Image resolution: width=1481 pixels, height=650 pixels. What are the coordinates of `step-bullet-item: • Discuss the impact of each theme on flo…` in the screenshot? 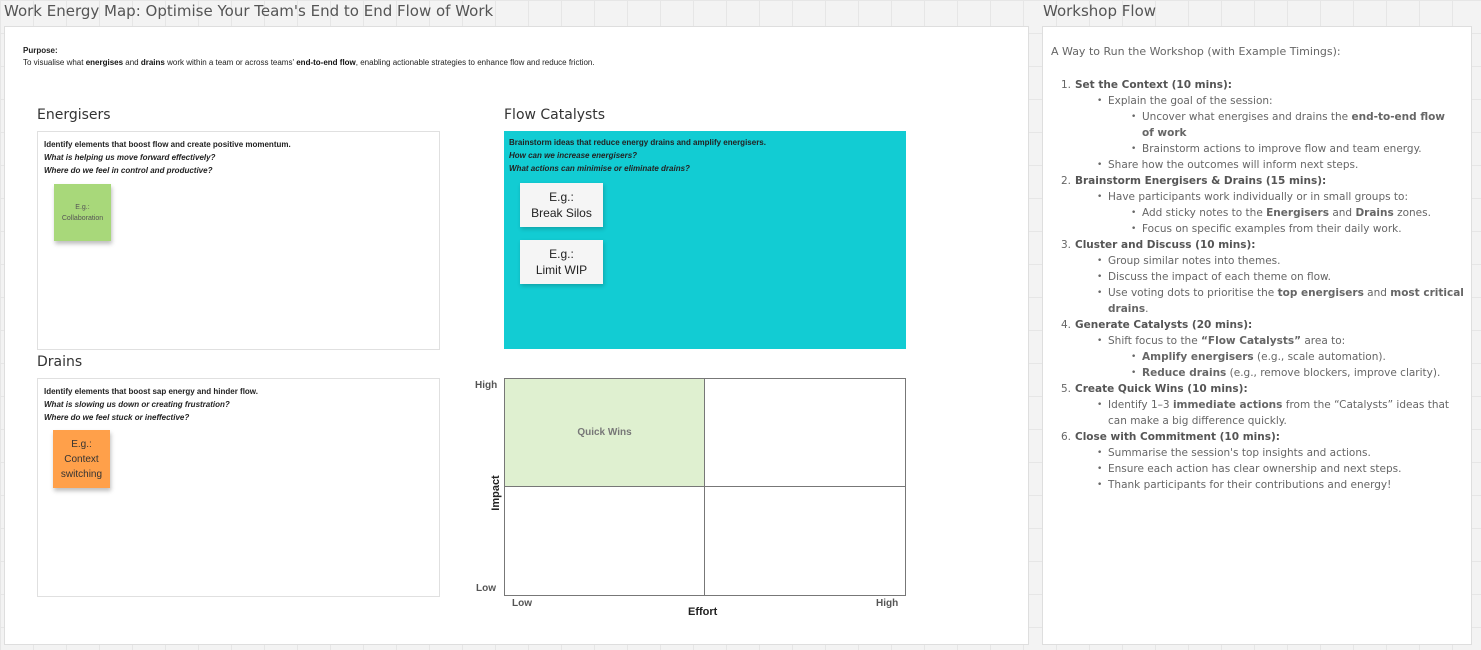 It's located at (1257, 277).